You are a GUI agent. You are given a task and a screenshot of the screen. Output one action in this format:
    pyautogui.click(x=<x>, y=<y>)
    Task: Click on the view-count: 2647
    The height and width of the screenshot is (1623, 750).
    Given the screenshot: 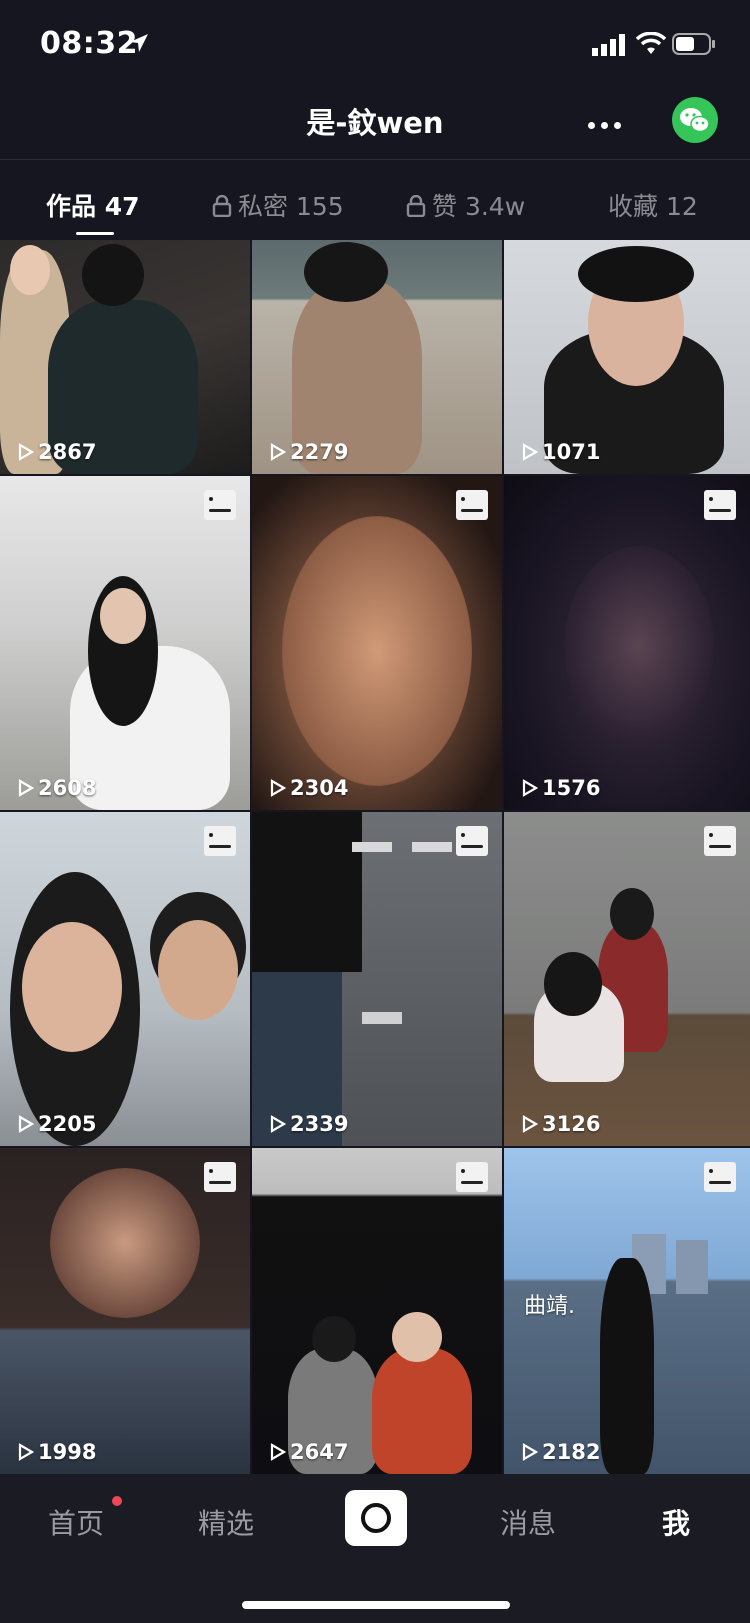 What is the action you would take?
    pyautogui.click(x=309, y=1452)
    